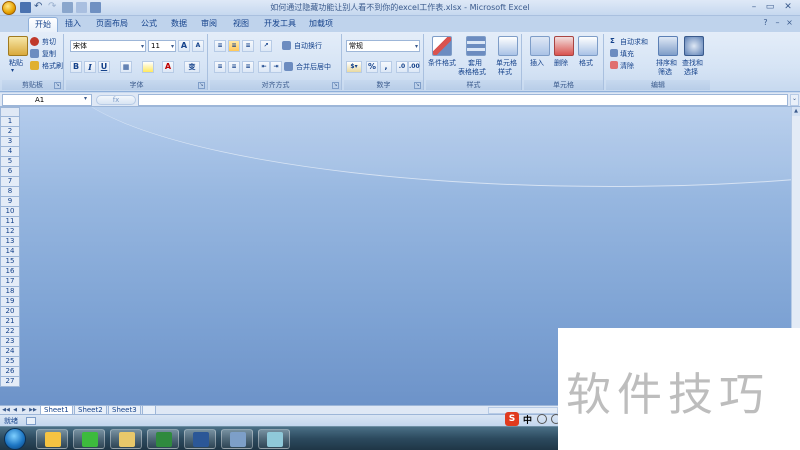 This screenshot has width=800, height=450. Describe the element at coordinates (612, 41) in the screenshot. I see `sigma-icon: Σ` at that location.